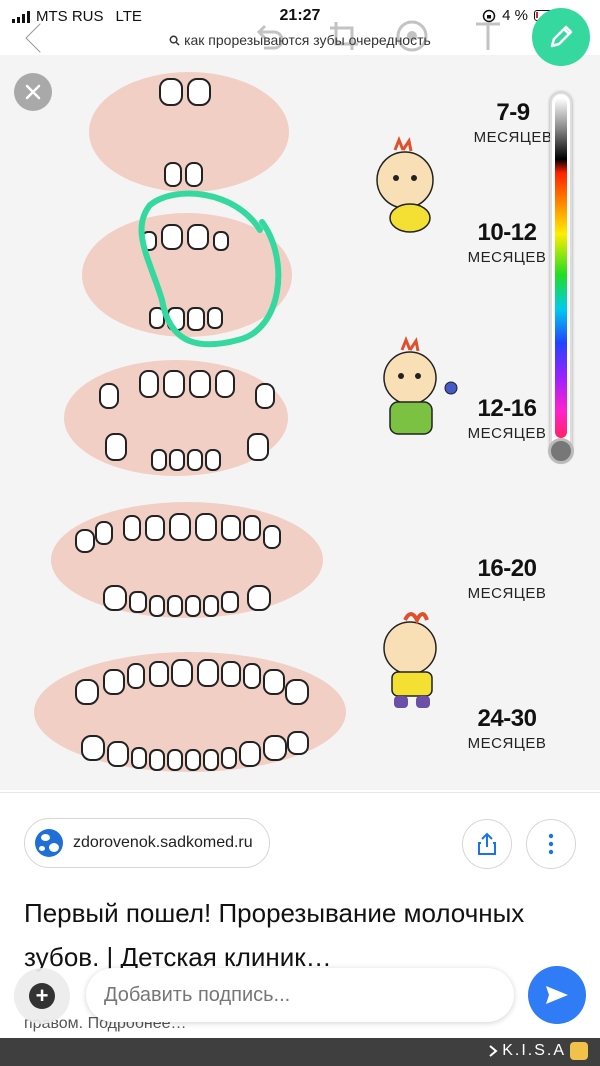 This screenshot has height=1066, width=600. Describe the element at coordinates (493, 1051) in the screenshot. I see `chevron-right-icon` at that location.